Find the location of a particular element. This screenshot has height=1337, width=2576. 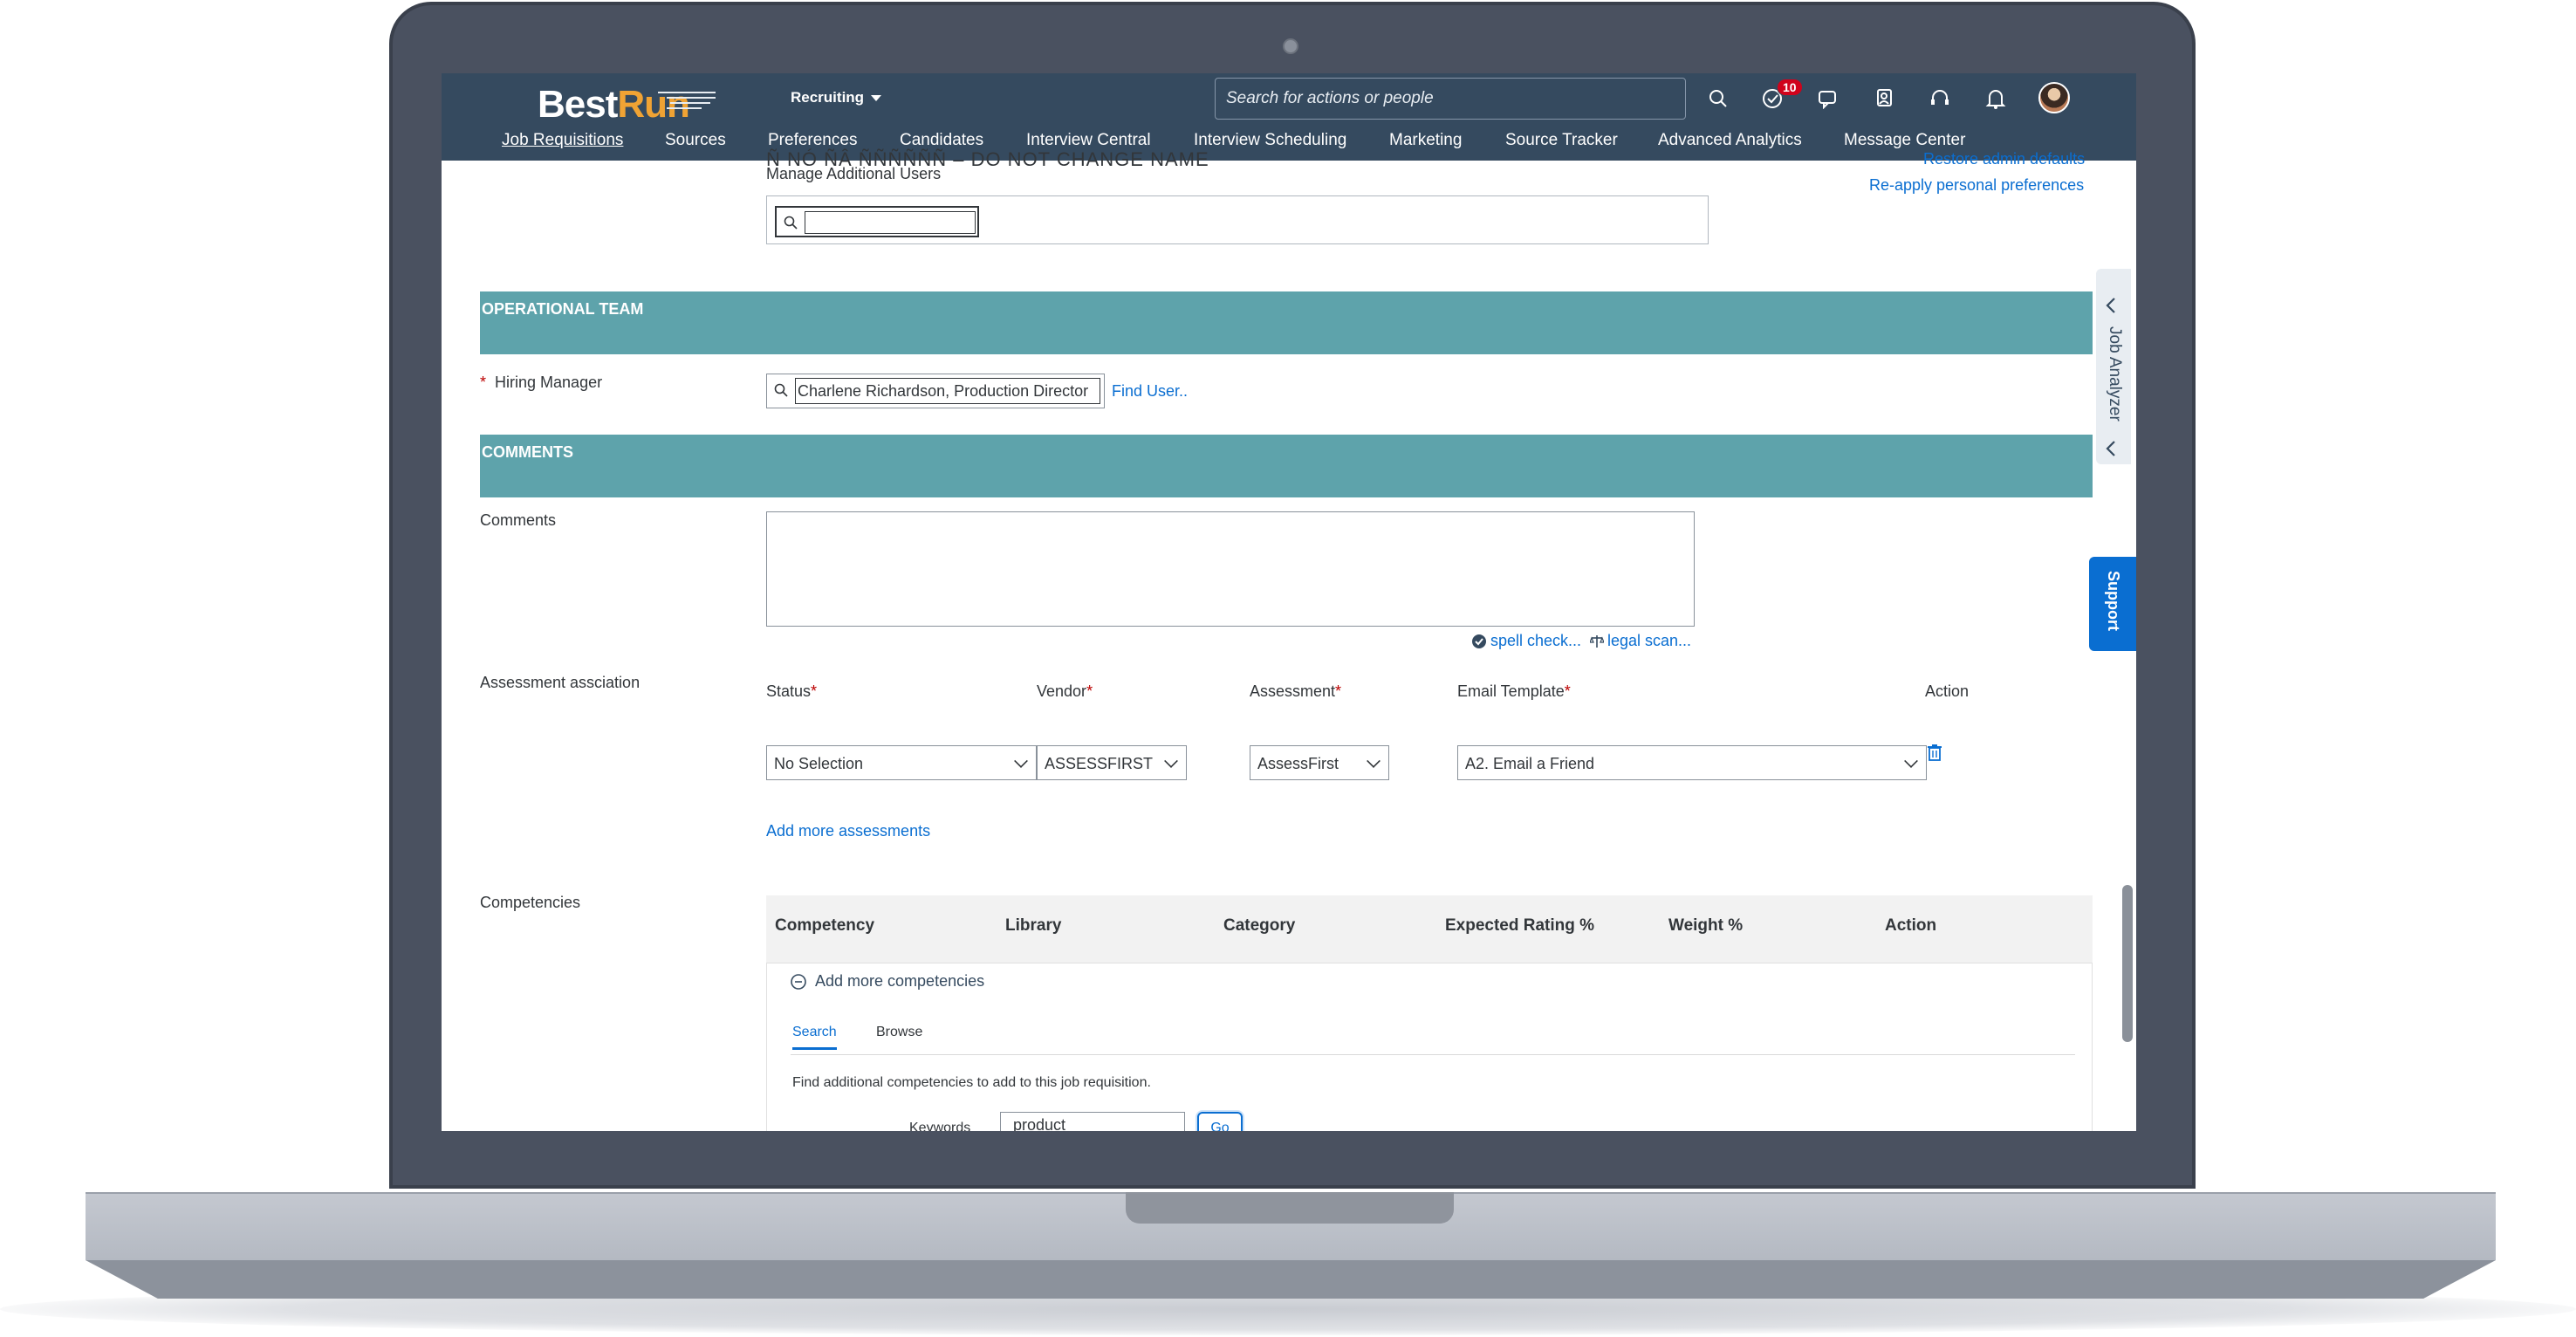

email-template-header: Email Template* is located at coordinates (1514, 691).